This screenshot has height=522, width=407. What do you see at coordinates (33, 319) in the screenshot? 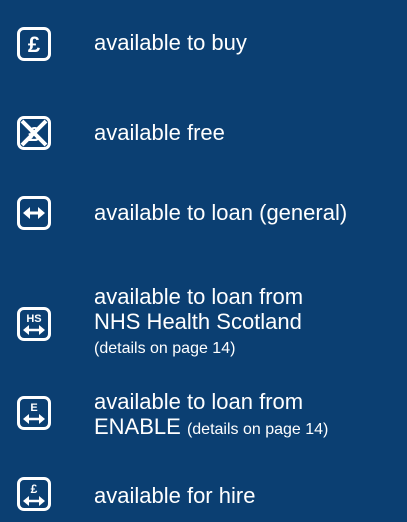
I see `svg-text: HS` at bounding box center [33, 319].